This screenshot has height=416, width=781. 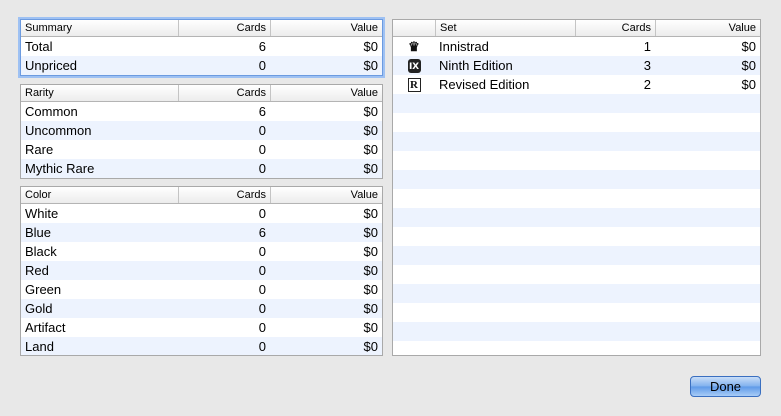 What do you see at coordinates (45, 327) in the screenshot?
I see `row-label: Artifact` at bounding box center [45, 327].